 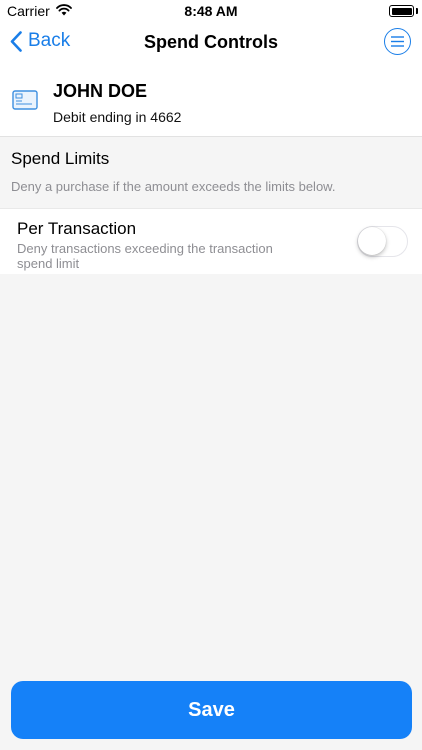 I want to click on status-time: 8:48 AM, so click(x=211, y=11).